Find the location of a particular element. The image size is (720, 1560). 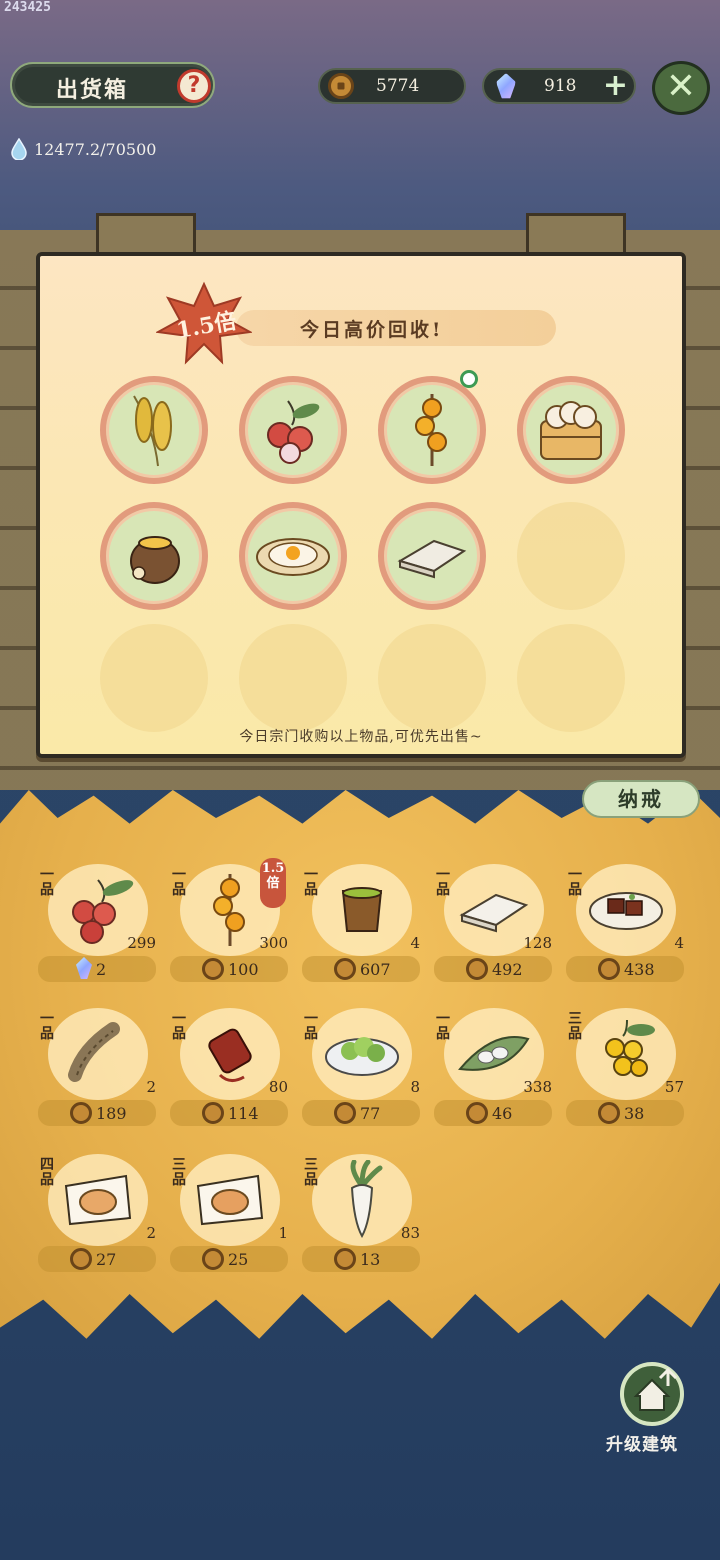

millet-icon is located at coordinates (152, 431).